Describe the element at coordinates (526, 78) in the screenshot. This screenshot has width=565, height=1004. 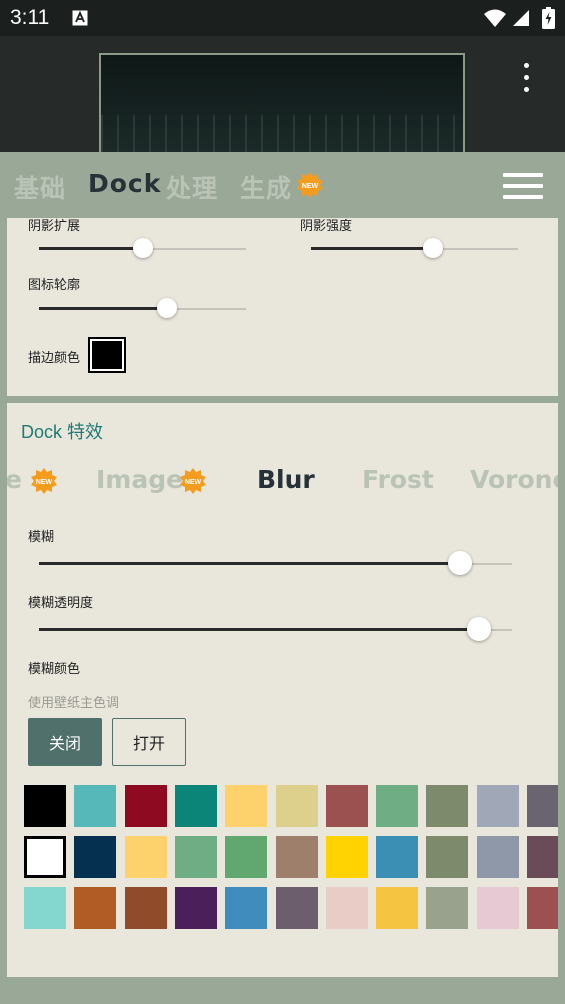
I see `more-options-icon` at that location.